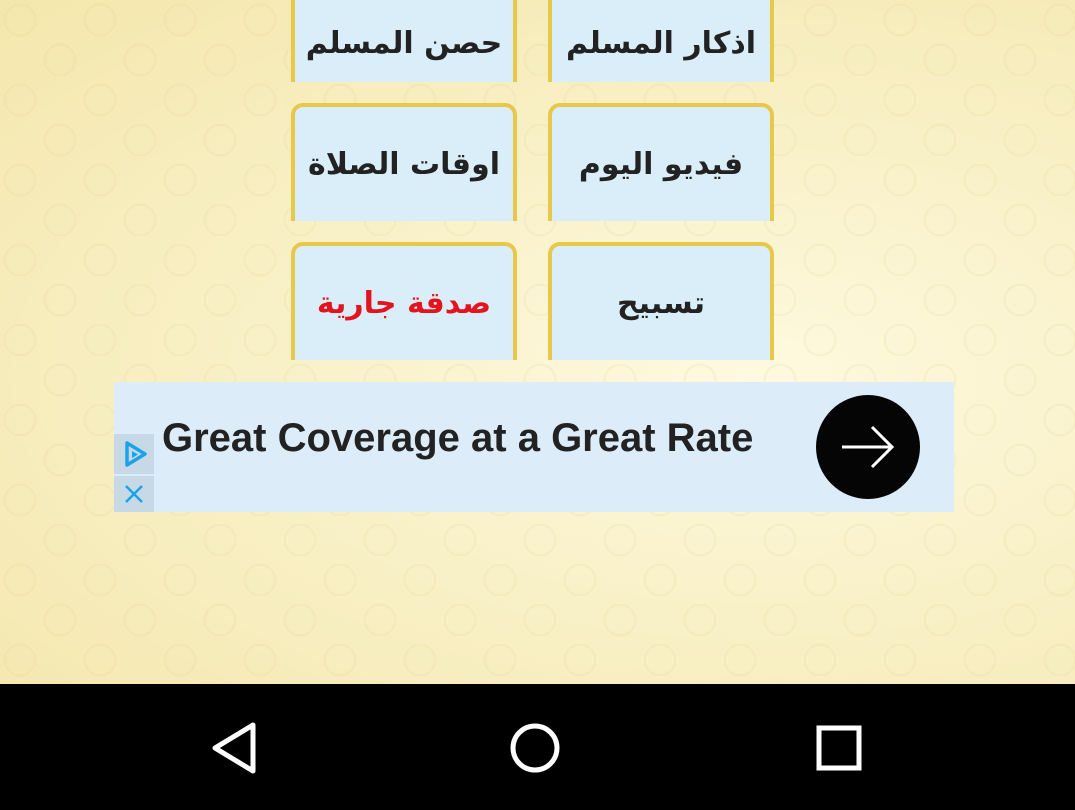 The width and height of the screenshot is (1075, 810). I want to click on tile-azkar-muslim: اذكار المسلم, so click(661, 41).